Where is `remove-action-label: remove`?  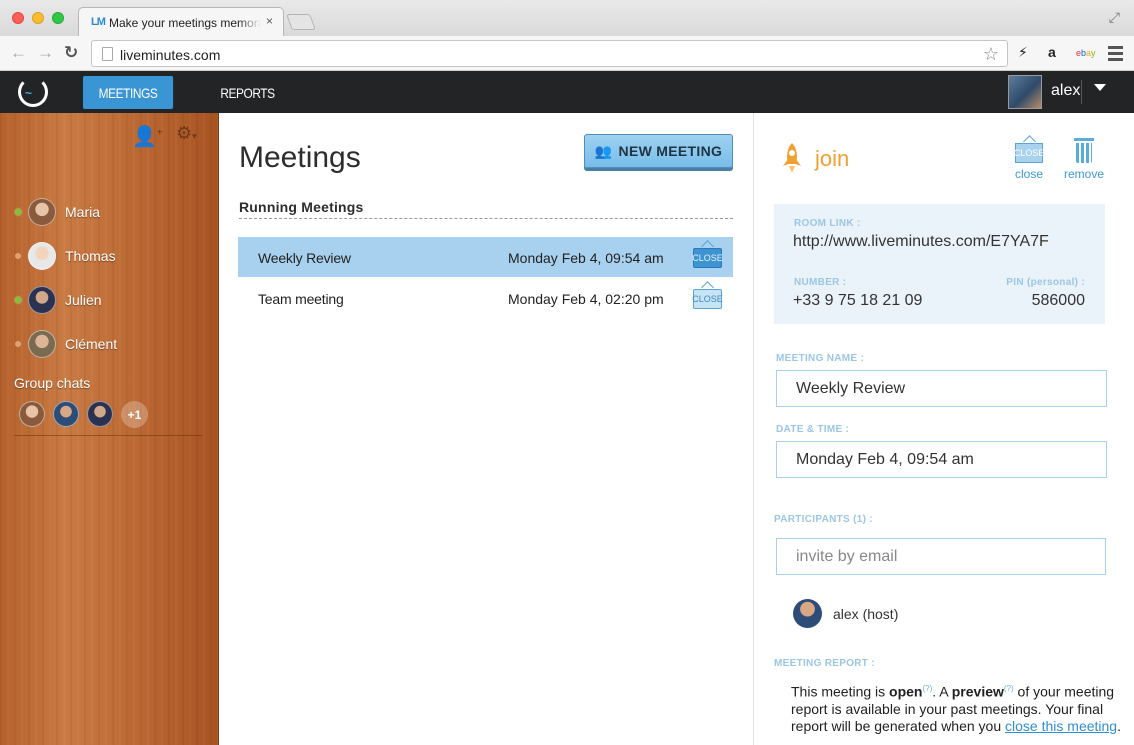
remove-action-label: remove is located at coordinates (1083, 174).